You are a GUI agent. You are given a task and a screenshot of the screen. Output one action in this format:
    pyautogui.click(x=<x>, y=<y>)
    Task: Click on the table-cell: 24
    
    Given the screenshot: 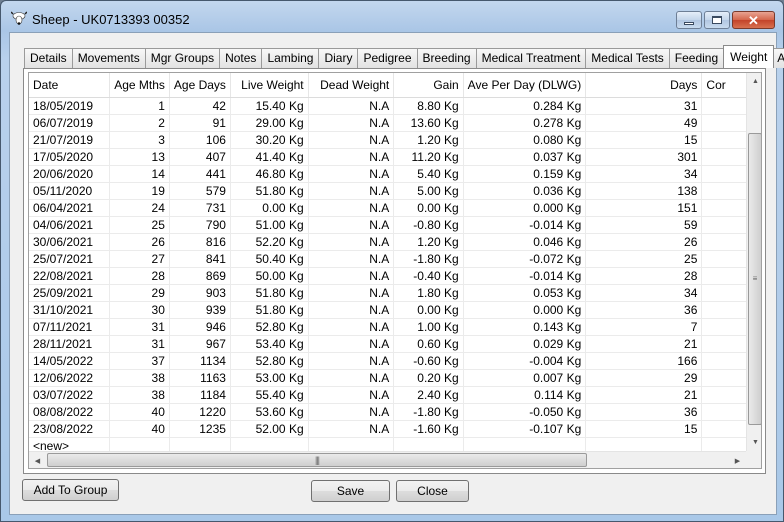 What is the action you would take?
    pyautogui.click(x=139, y=208)
    